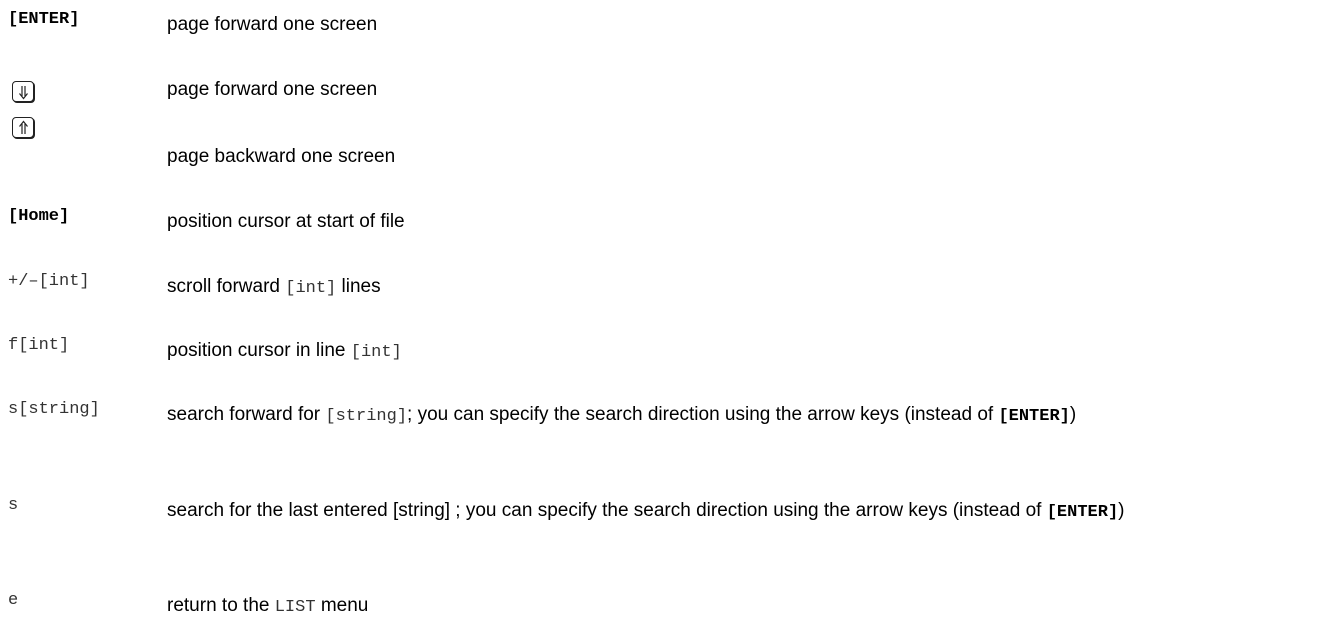  What do you see at coordinates (268, 606) in the screenshot?
I see `command-description: return to the LIST menu` at bounding box center [268, 606].